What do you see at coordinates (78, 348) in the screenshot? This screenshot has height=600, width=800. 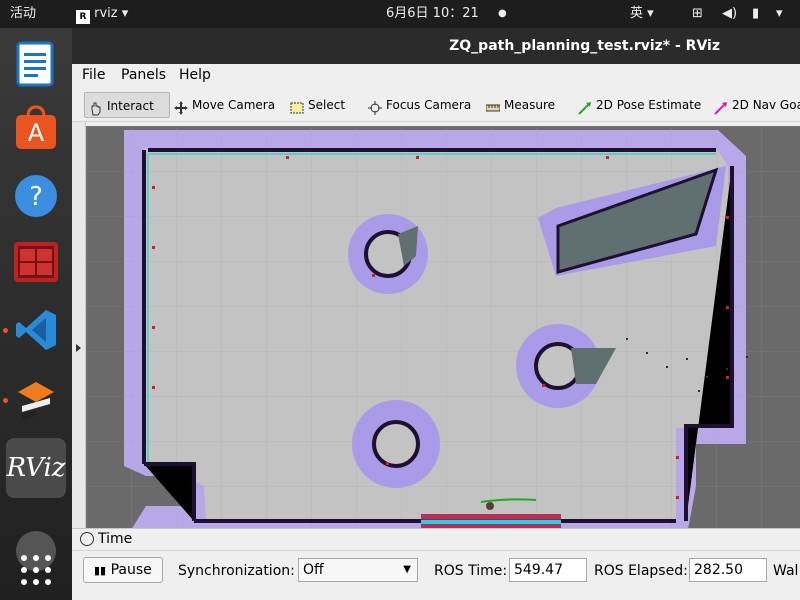 I see `expand-arrow-icon` at bounding box center [78, 348].